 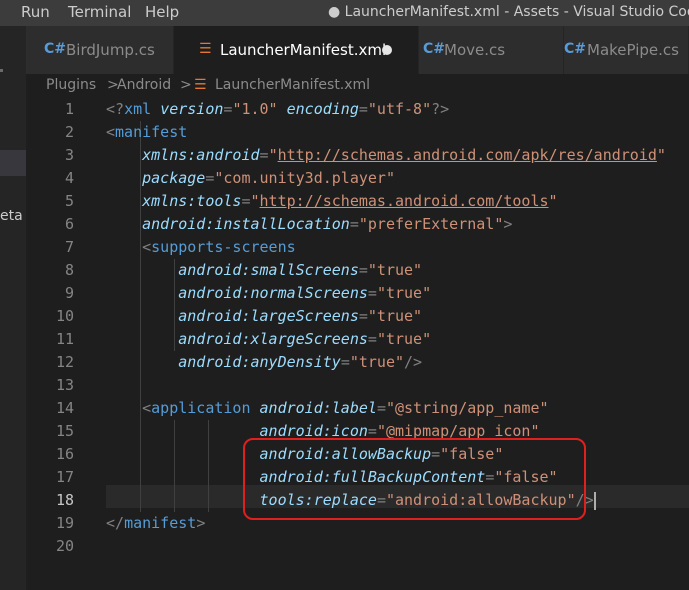 I want to click on tab-move: C# Move.cs, so click(x=491, y=50).